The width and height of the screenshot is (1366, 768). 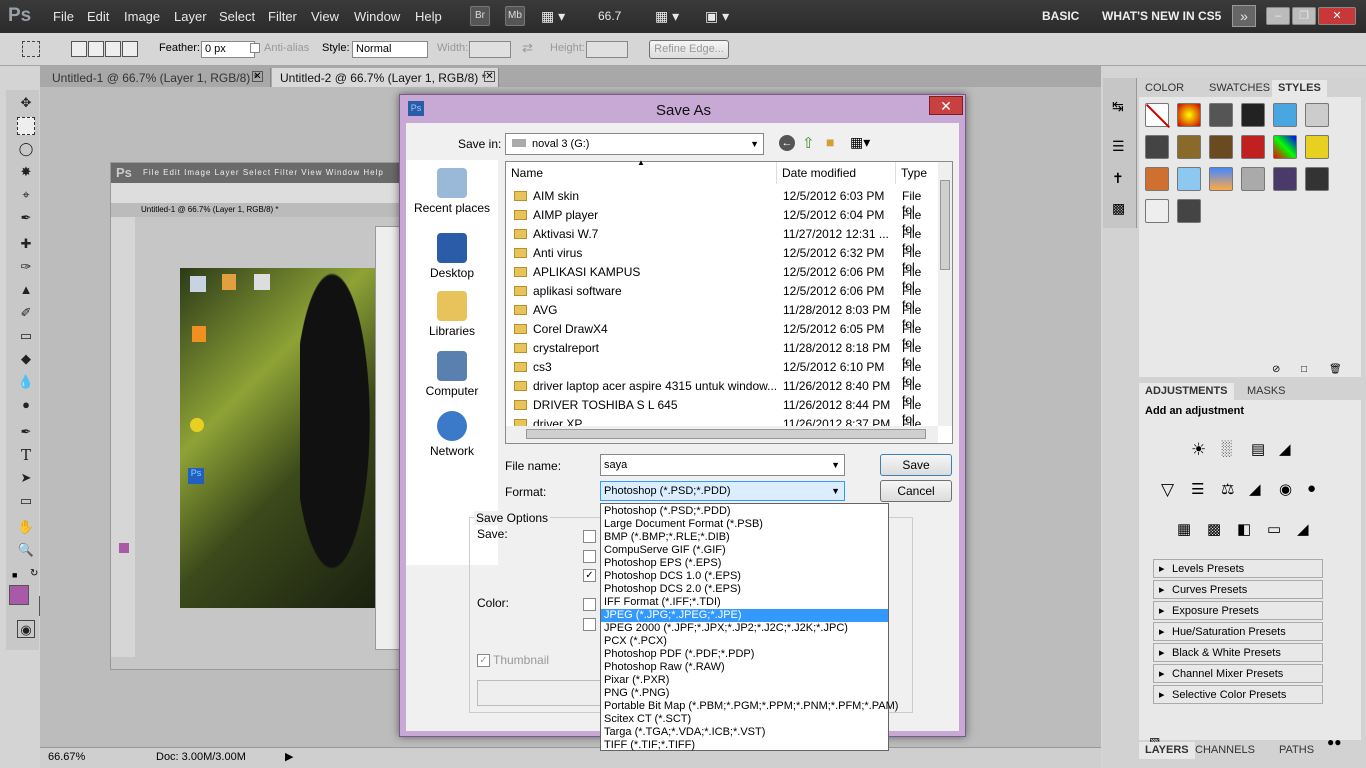 I want to click on eyedropper-icon: ✒, so click(x=26, y=218).